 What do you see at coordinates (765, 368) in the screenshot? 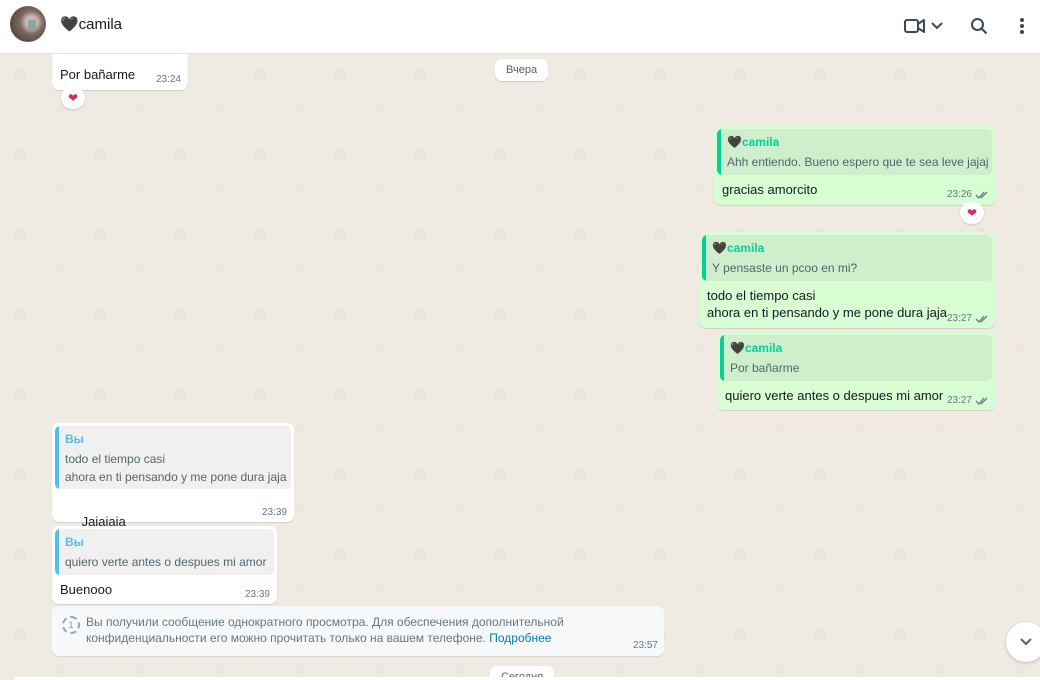
I see `quote-text: Por bañarme` at bounding box center [765, 368].